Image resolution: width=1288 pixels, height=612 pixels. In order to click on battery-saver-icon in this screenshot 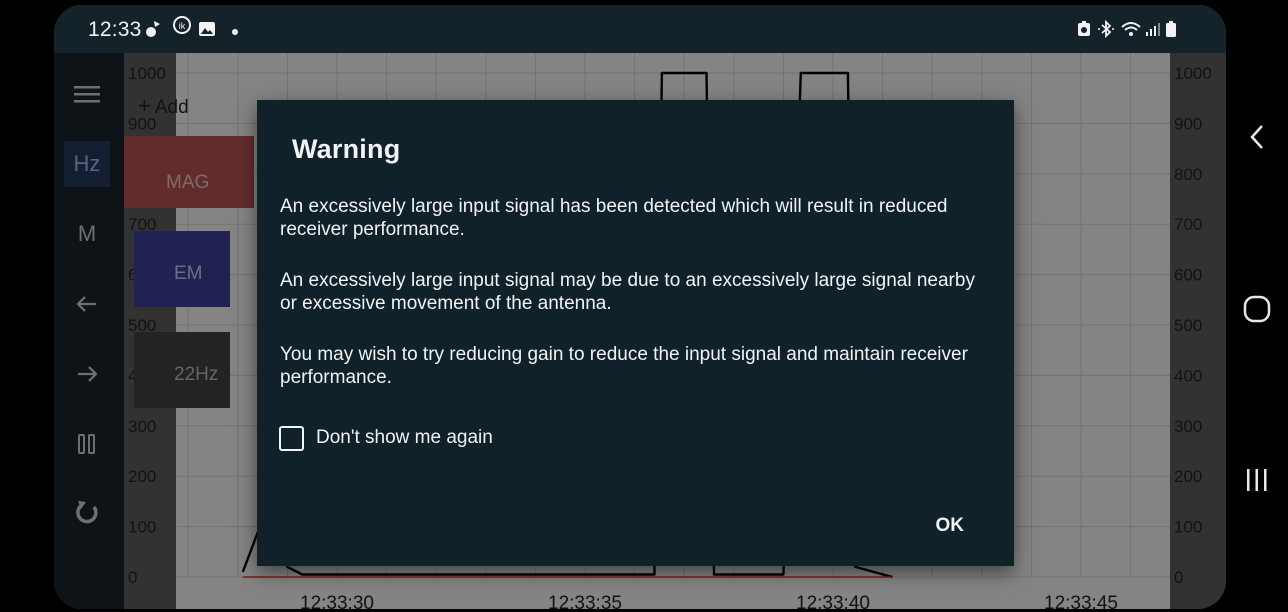, I will do `click(1084, 29)`.